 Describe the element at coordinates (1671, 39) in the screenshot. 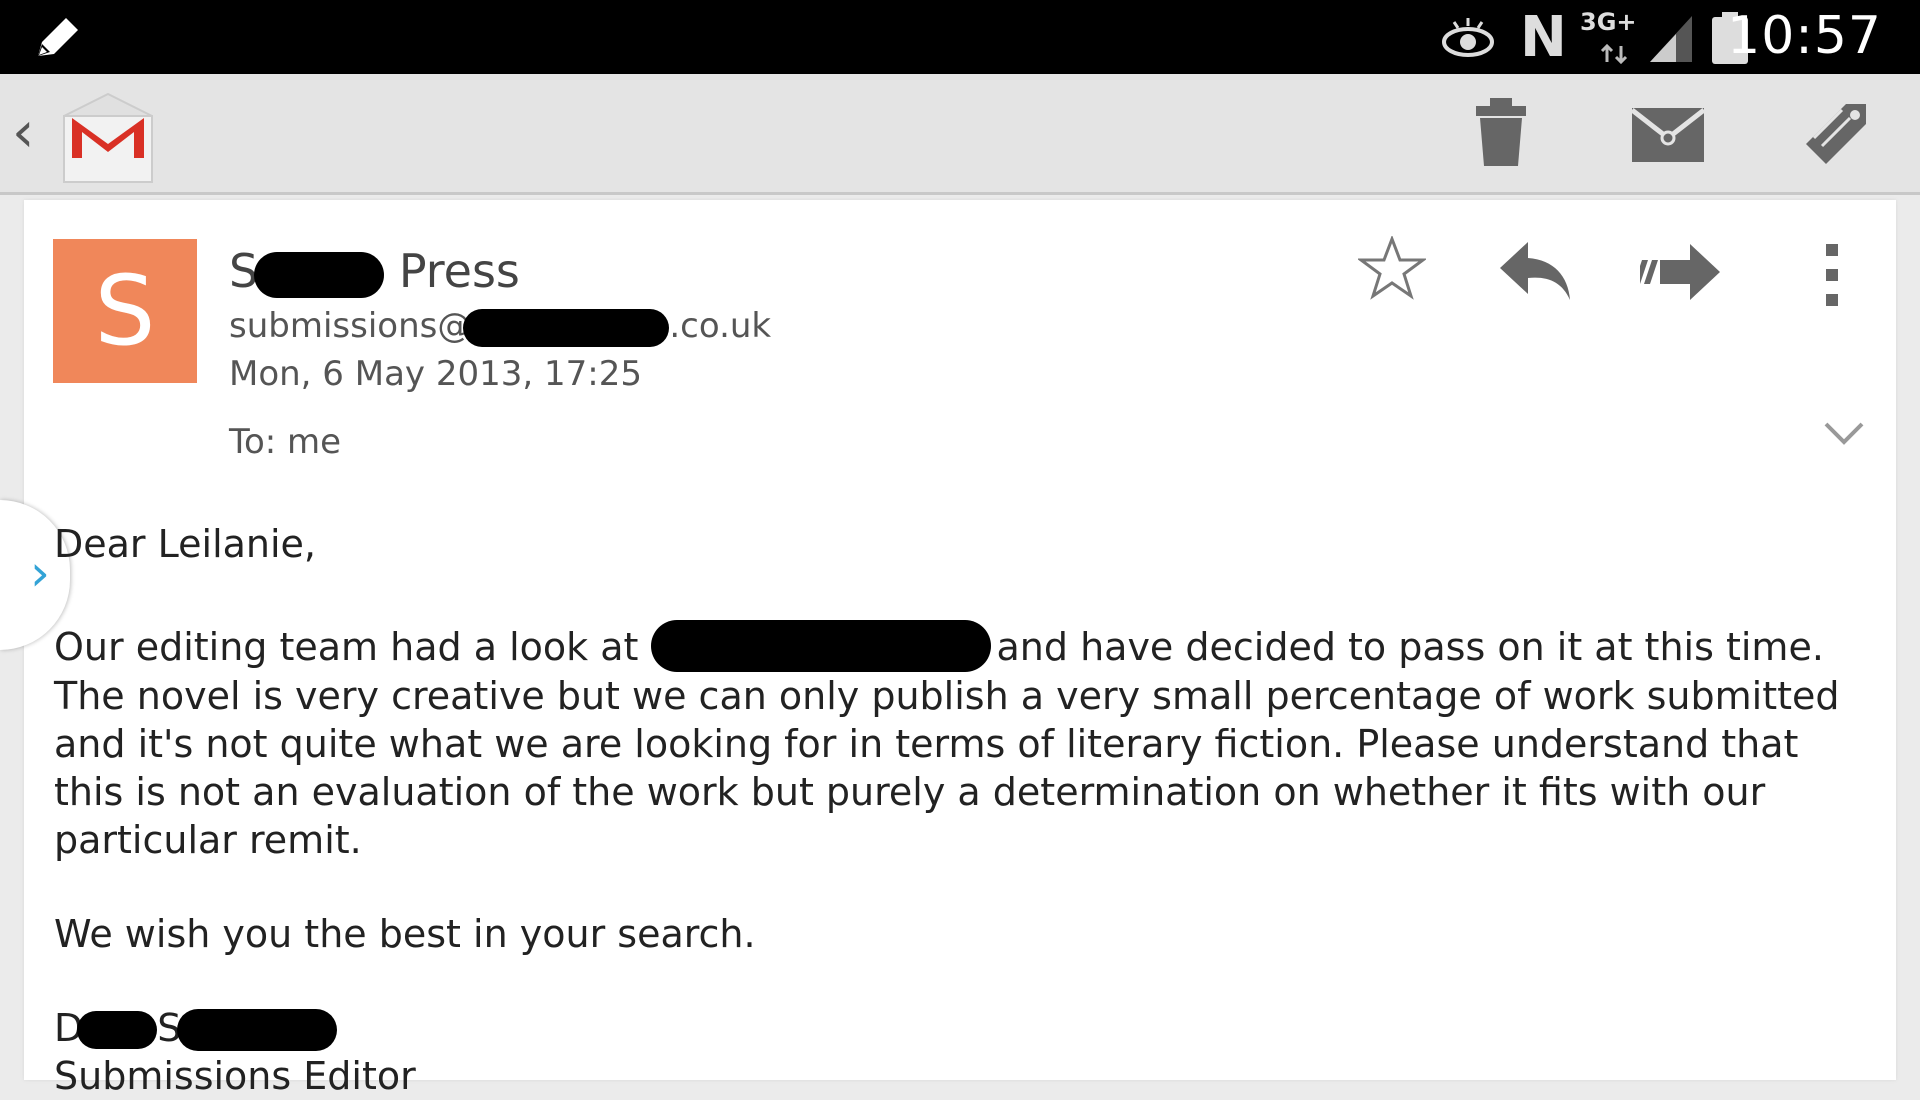

I see `signal-icon` at that location.